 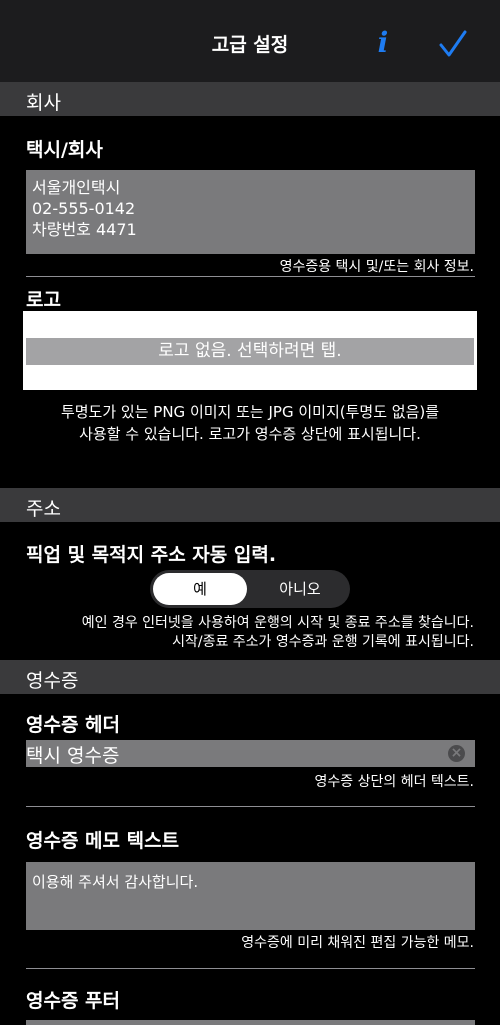 What do you see at coordinates (376, 267) in the screenshot?
I see `taxi-company-hint: 영수증용 택시 및/또는 회사 정보.` at bounding box center [376, 267].